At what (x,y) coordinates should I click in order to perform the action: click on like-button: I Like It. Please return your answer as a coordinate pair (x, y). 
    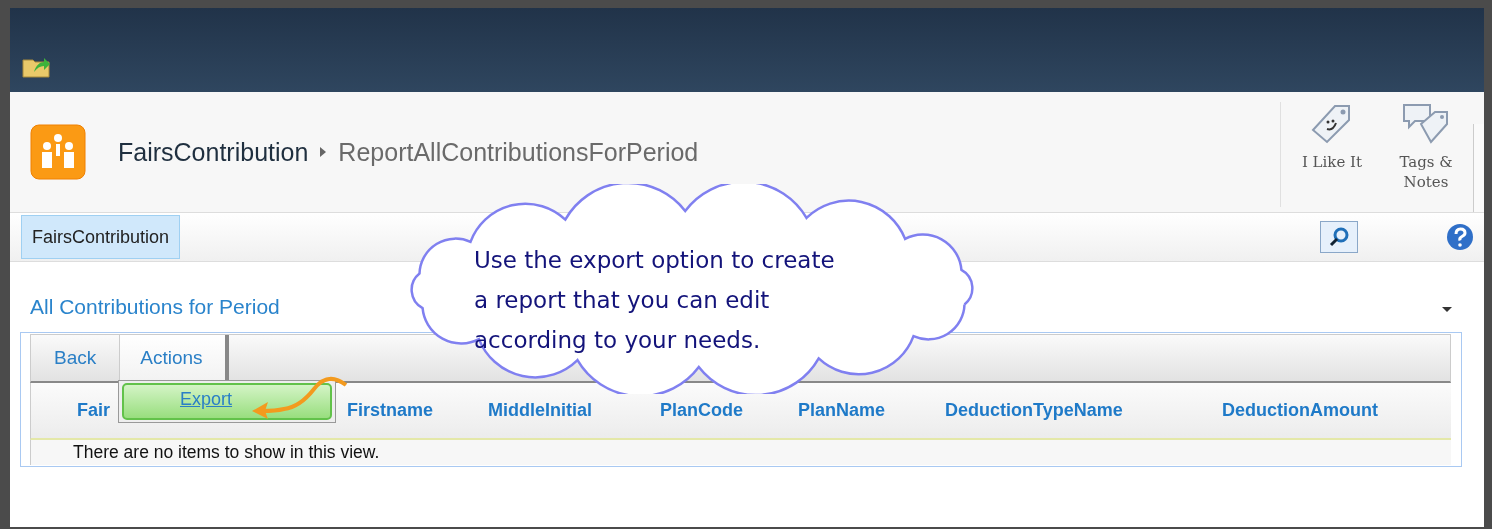
    Looking at the image, I should click on (1332, 154).